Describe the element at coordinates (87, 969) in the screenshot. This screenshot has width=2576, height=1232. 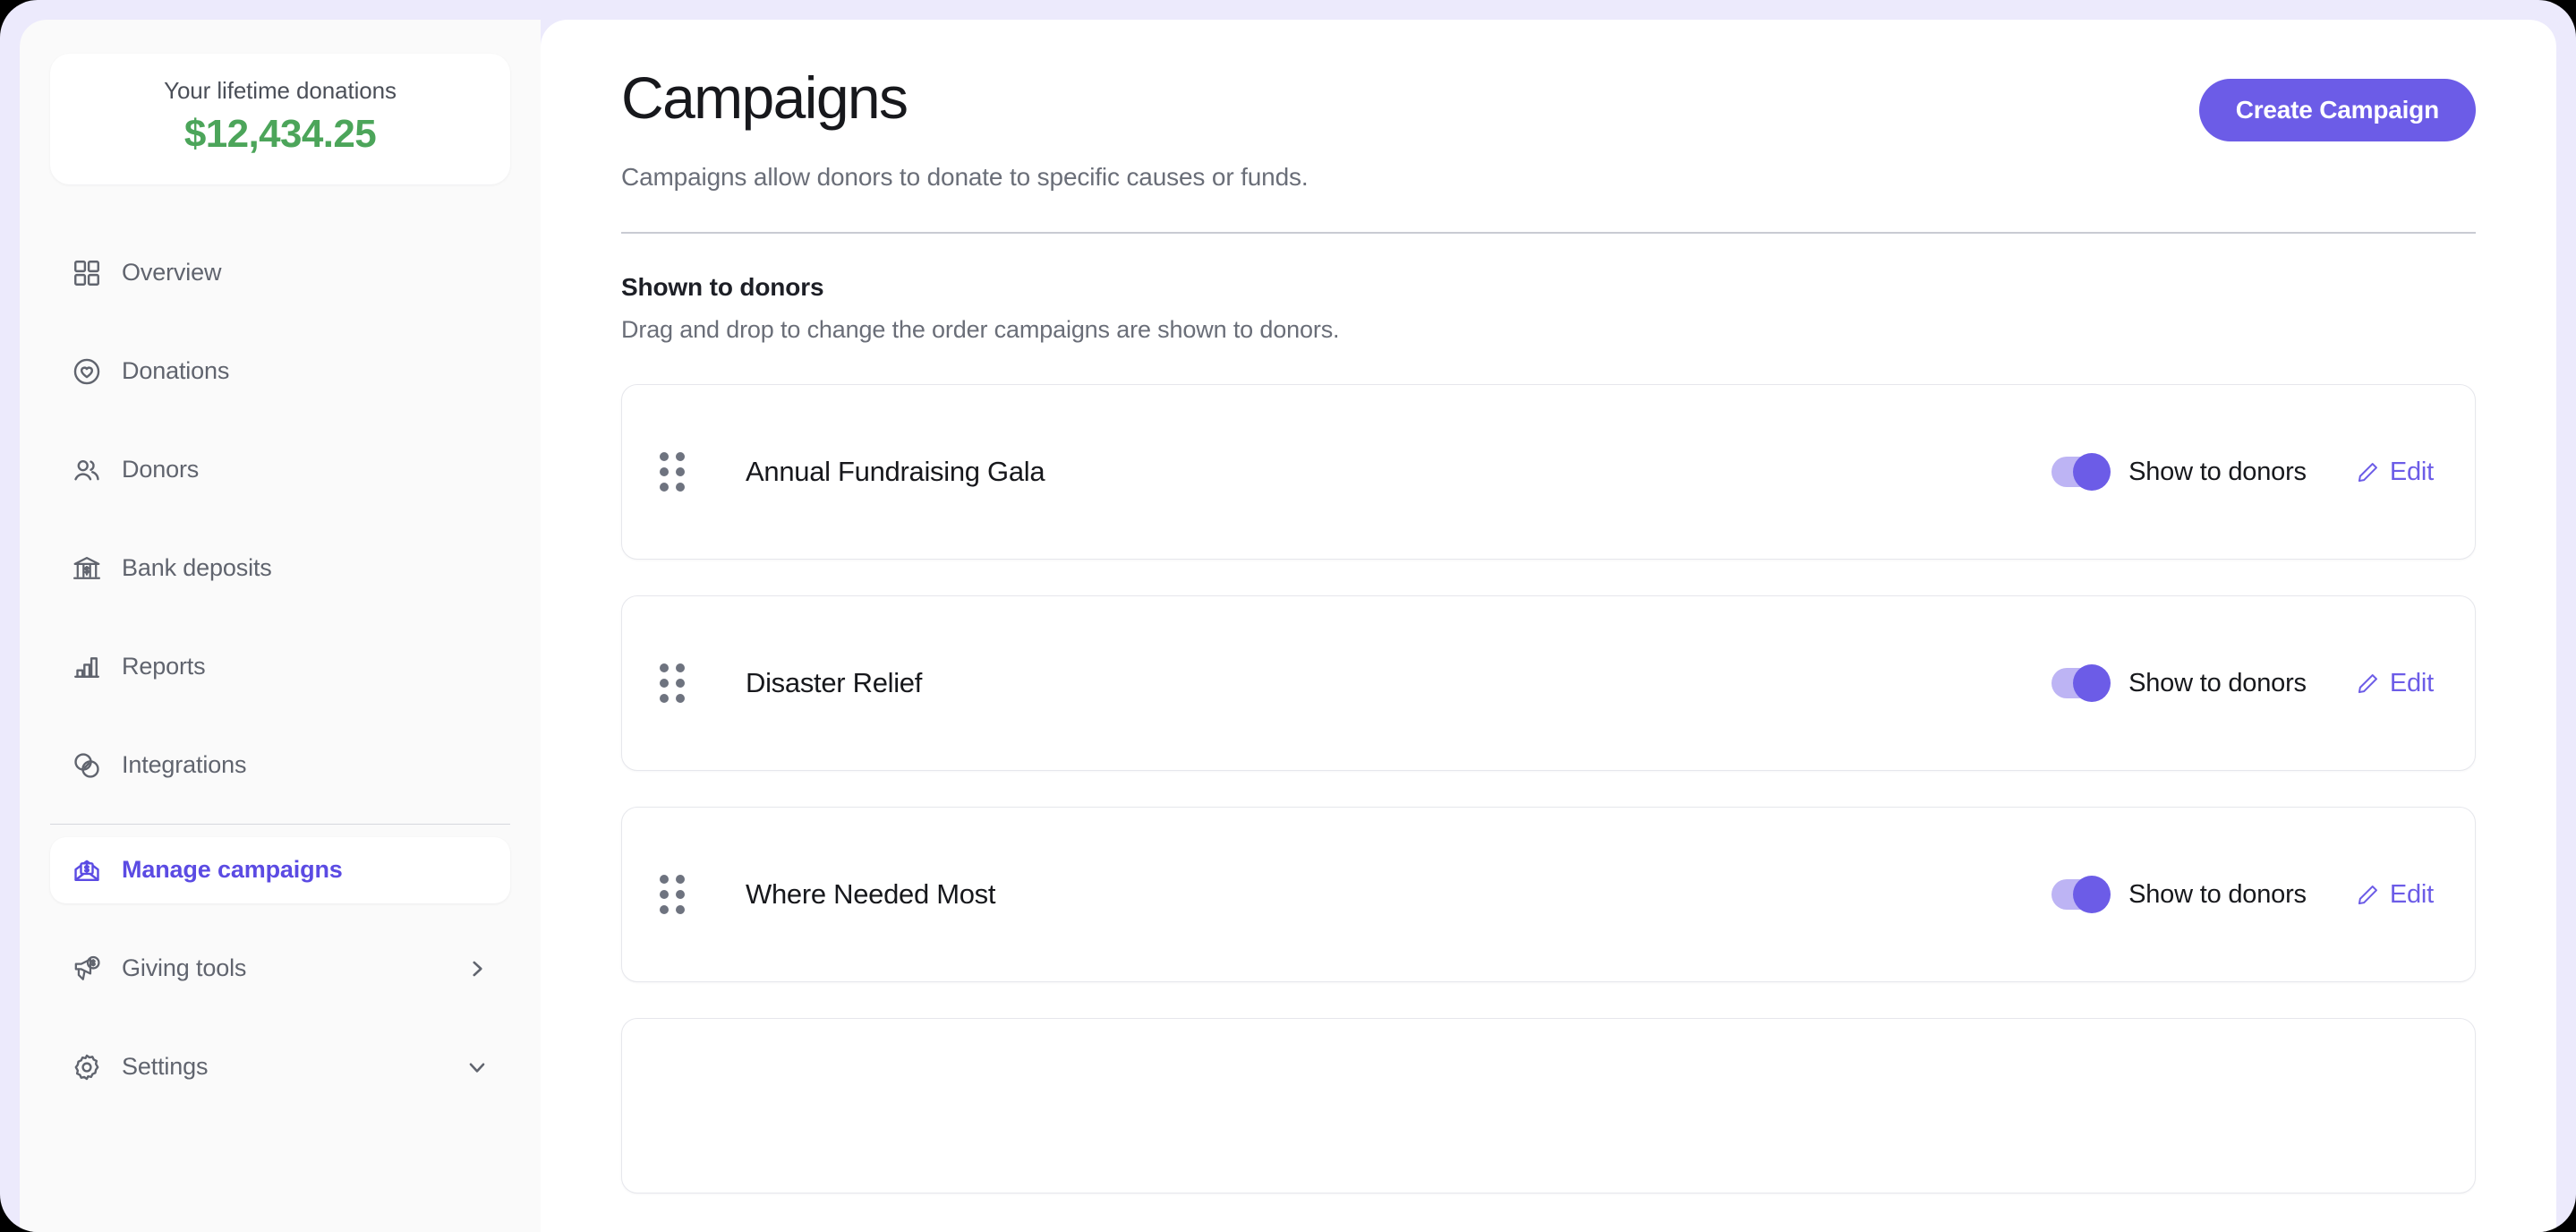
I see `megaphone-money-icon` at that location.